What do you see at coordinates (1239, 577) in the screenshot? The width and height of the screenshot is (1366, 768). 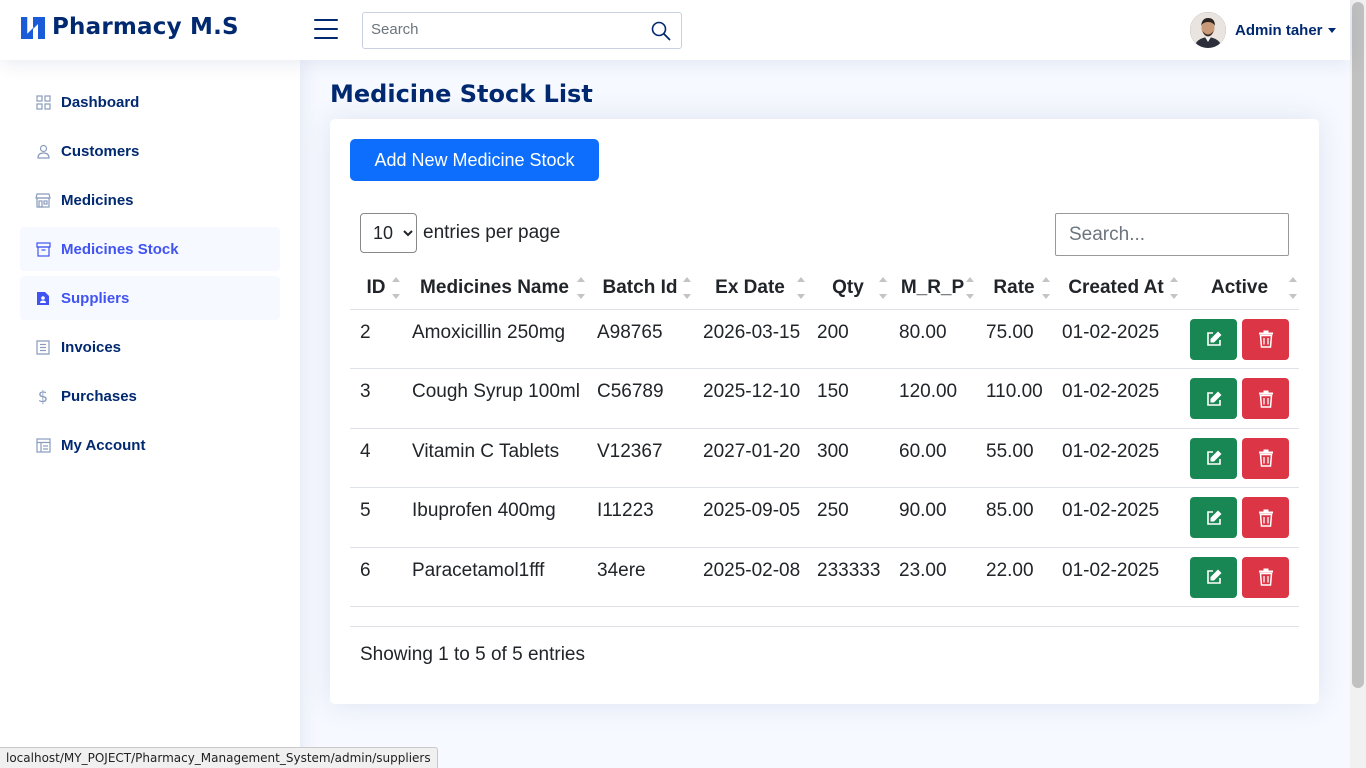 I see `cell-actions` at bounding box center [1239, 577].